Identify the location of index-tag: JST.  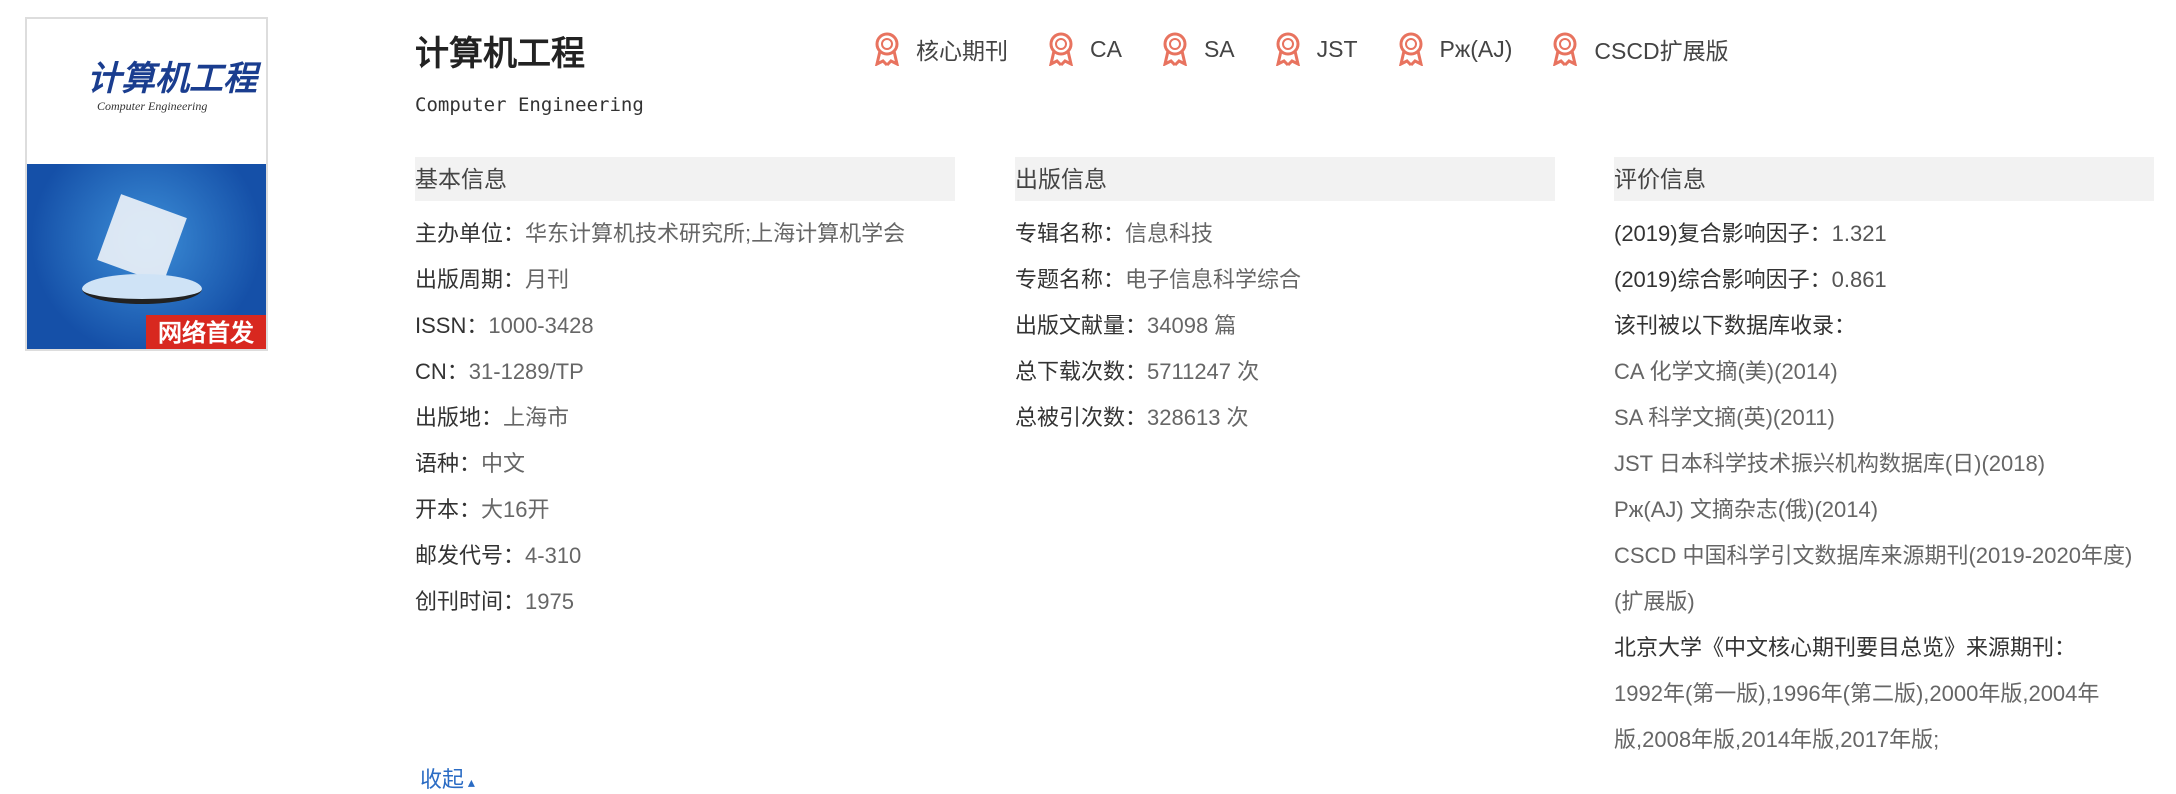
(1315, 49).